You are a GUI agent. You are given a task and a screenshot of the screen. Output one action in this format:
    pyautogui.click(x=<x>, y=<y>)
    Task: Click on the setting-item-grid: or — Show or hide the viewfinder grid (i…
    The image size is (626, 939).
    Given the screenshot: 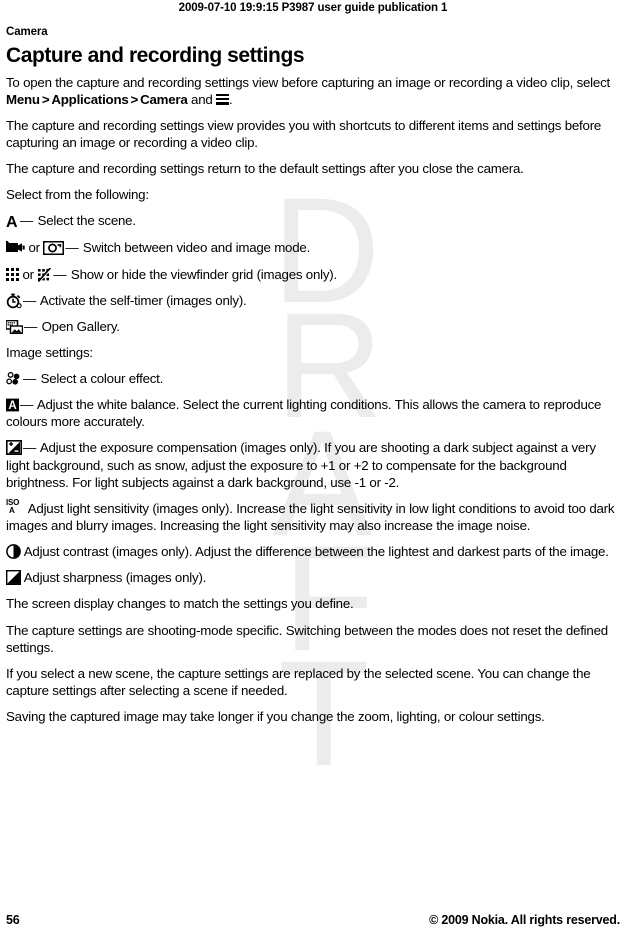 What is the action you would take?
    pyautogui.click(x=314, y=274)
    